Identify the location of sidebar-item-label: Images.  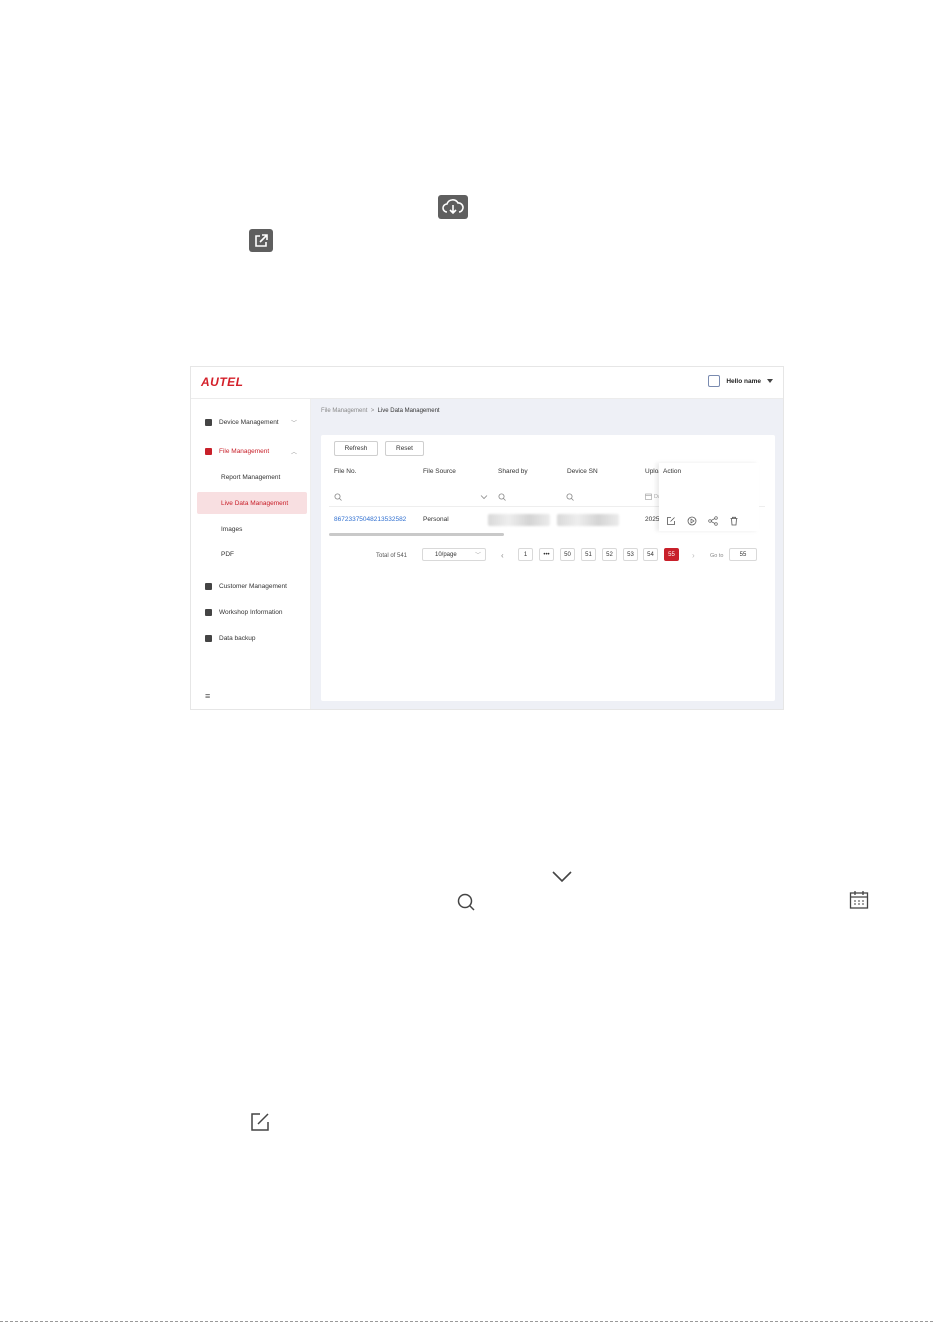
(232, 529).